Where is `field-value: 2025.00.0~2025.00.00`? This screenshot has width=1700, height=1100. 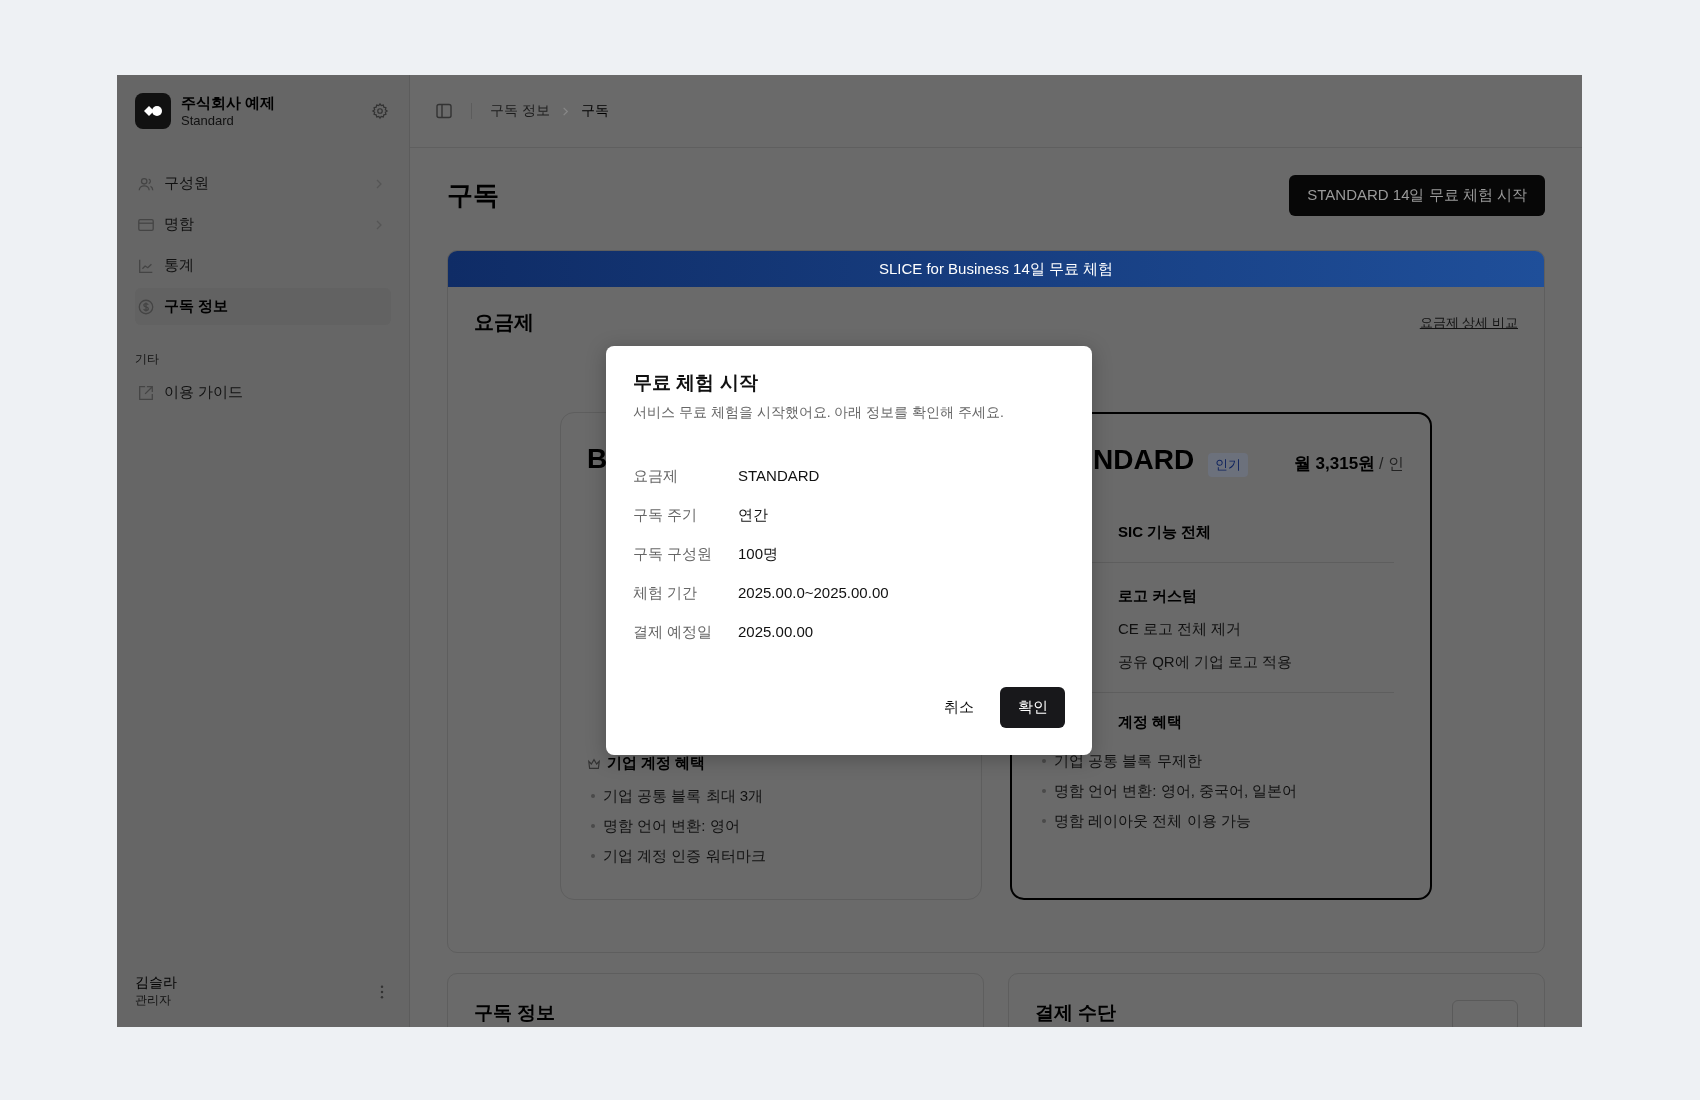 field-value: 2025.00.0~2025.00.00 is located at coordinates (814, 593).